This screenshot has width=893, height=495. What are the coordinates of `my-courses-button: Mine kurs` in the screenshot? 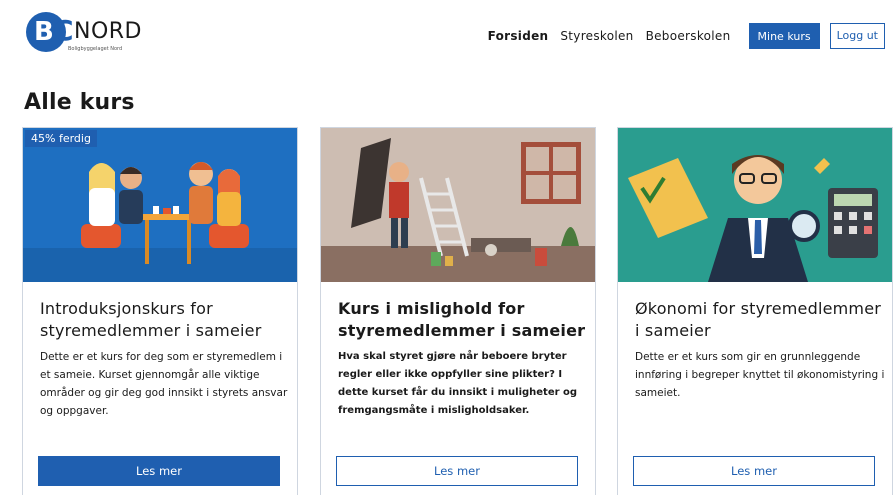 It's located at (784, 36).